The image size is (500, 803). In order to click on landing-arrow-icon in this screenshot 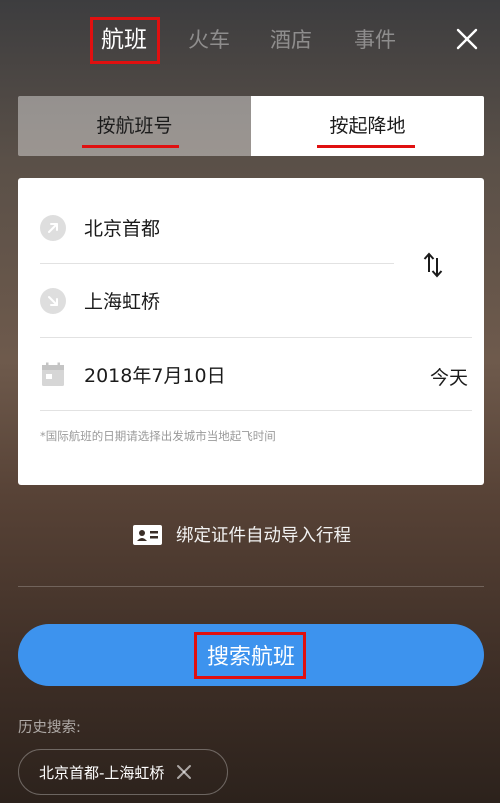, I will do `click(53, 300)`.